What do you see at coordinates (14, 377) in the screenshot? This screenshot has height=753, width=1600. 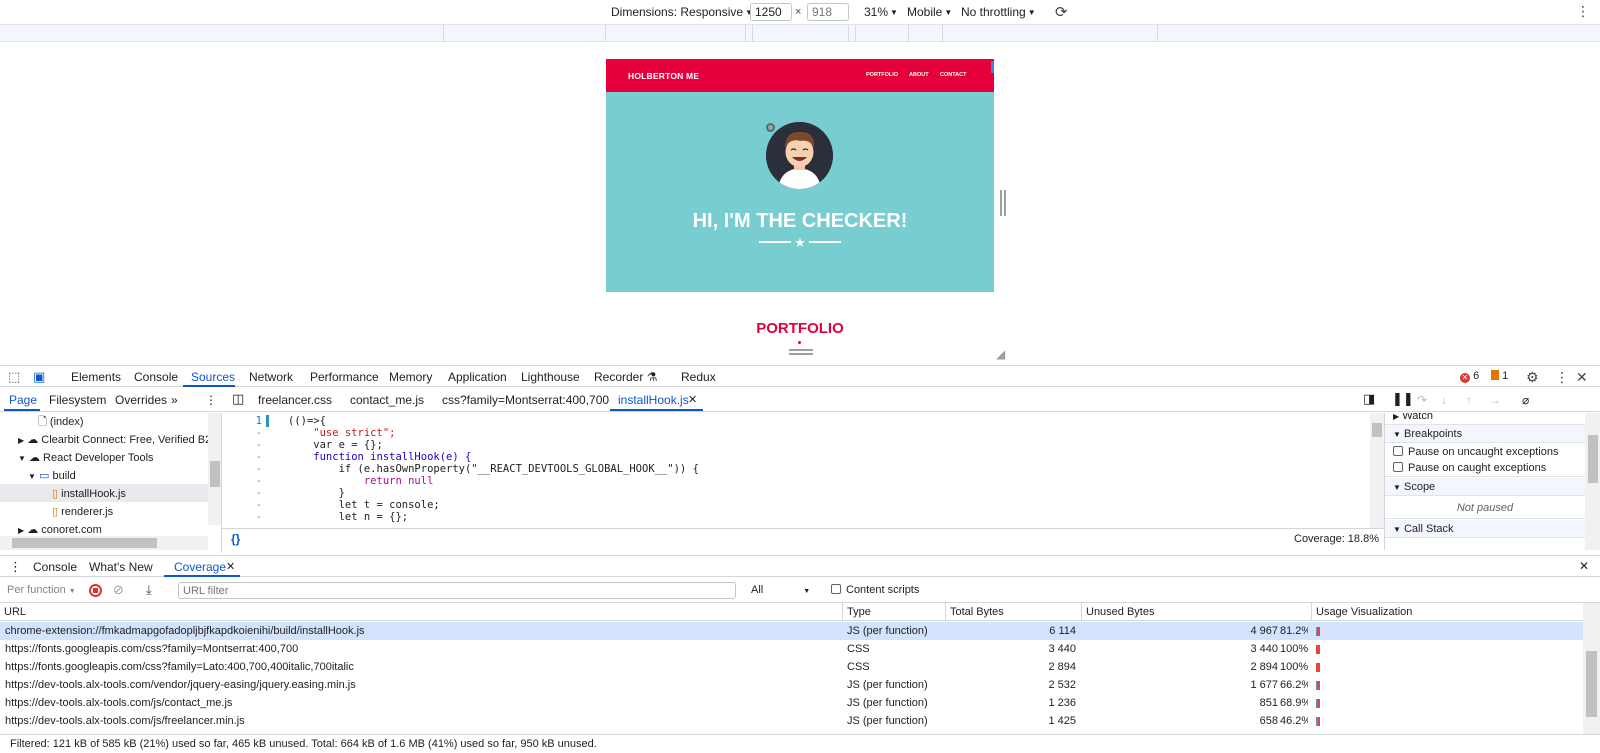 I see `inspect-element-icon: ⬚` at bounding box center [14, 377].